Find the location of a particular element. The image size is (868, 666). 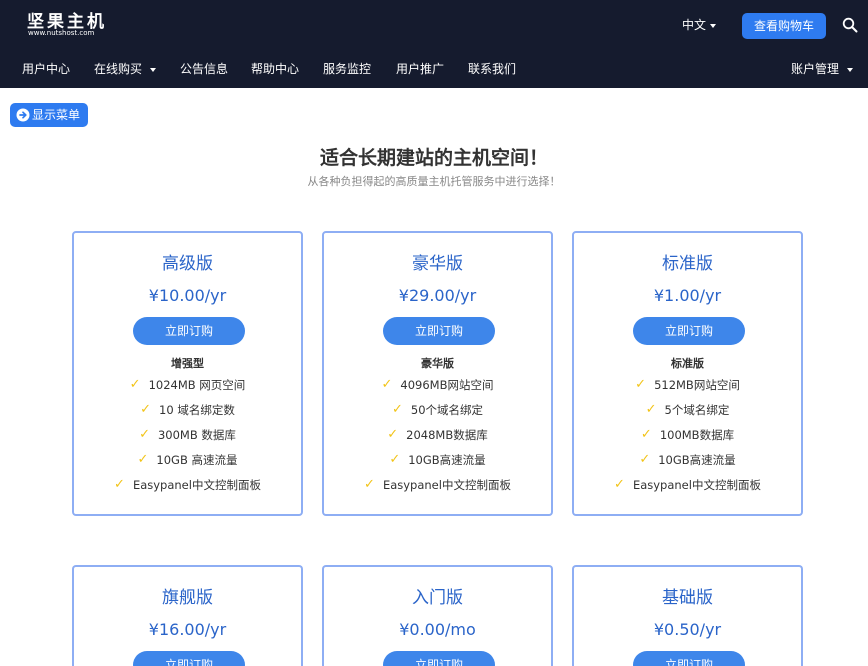

feature-item: ✓ 4096MB网站空间 is located at coordinates (437, 384).